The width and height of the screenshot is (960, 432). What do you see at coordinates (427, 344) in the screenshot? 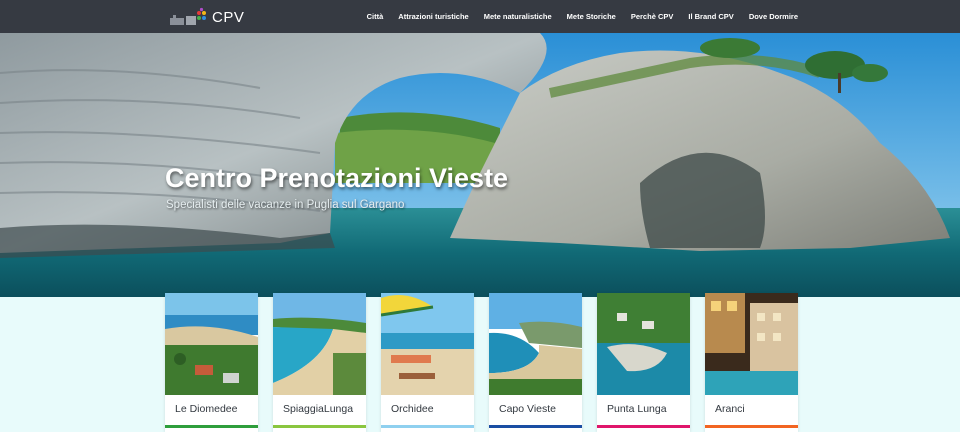
I see `orchidee-image` at bounding box center [427, 344].